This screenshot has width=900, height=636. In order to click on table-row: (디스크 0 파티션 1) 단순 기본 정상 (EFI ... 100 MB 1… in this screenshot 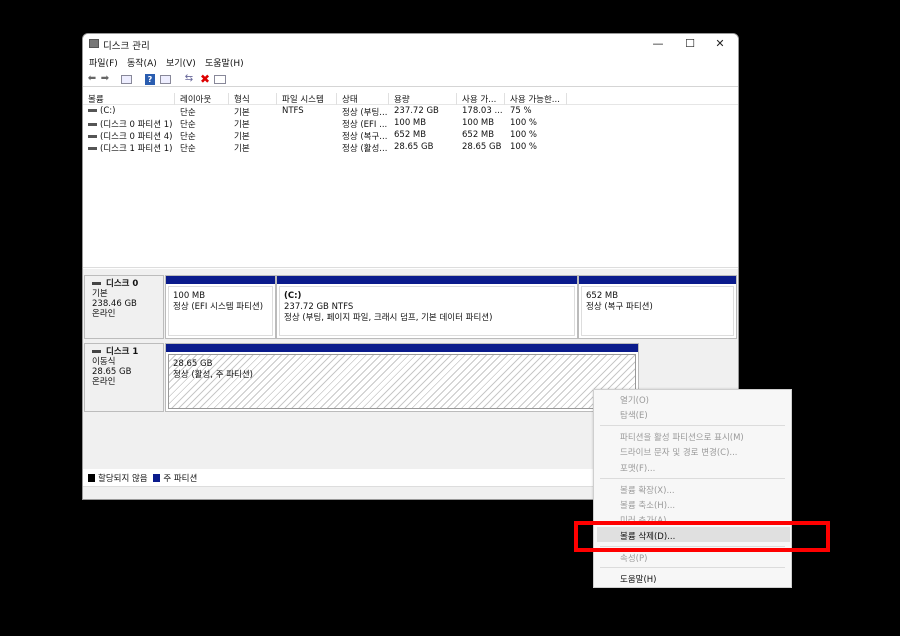, I will do `click(410, 124)`.